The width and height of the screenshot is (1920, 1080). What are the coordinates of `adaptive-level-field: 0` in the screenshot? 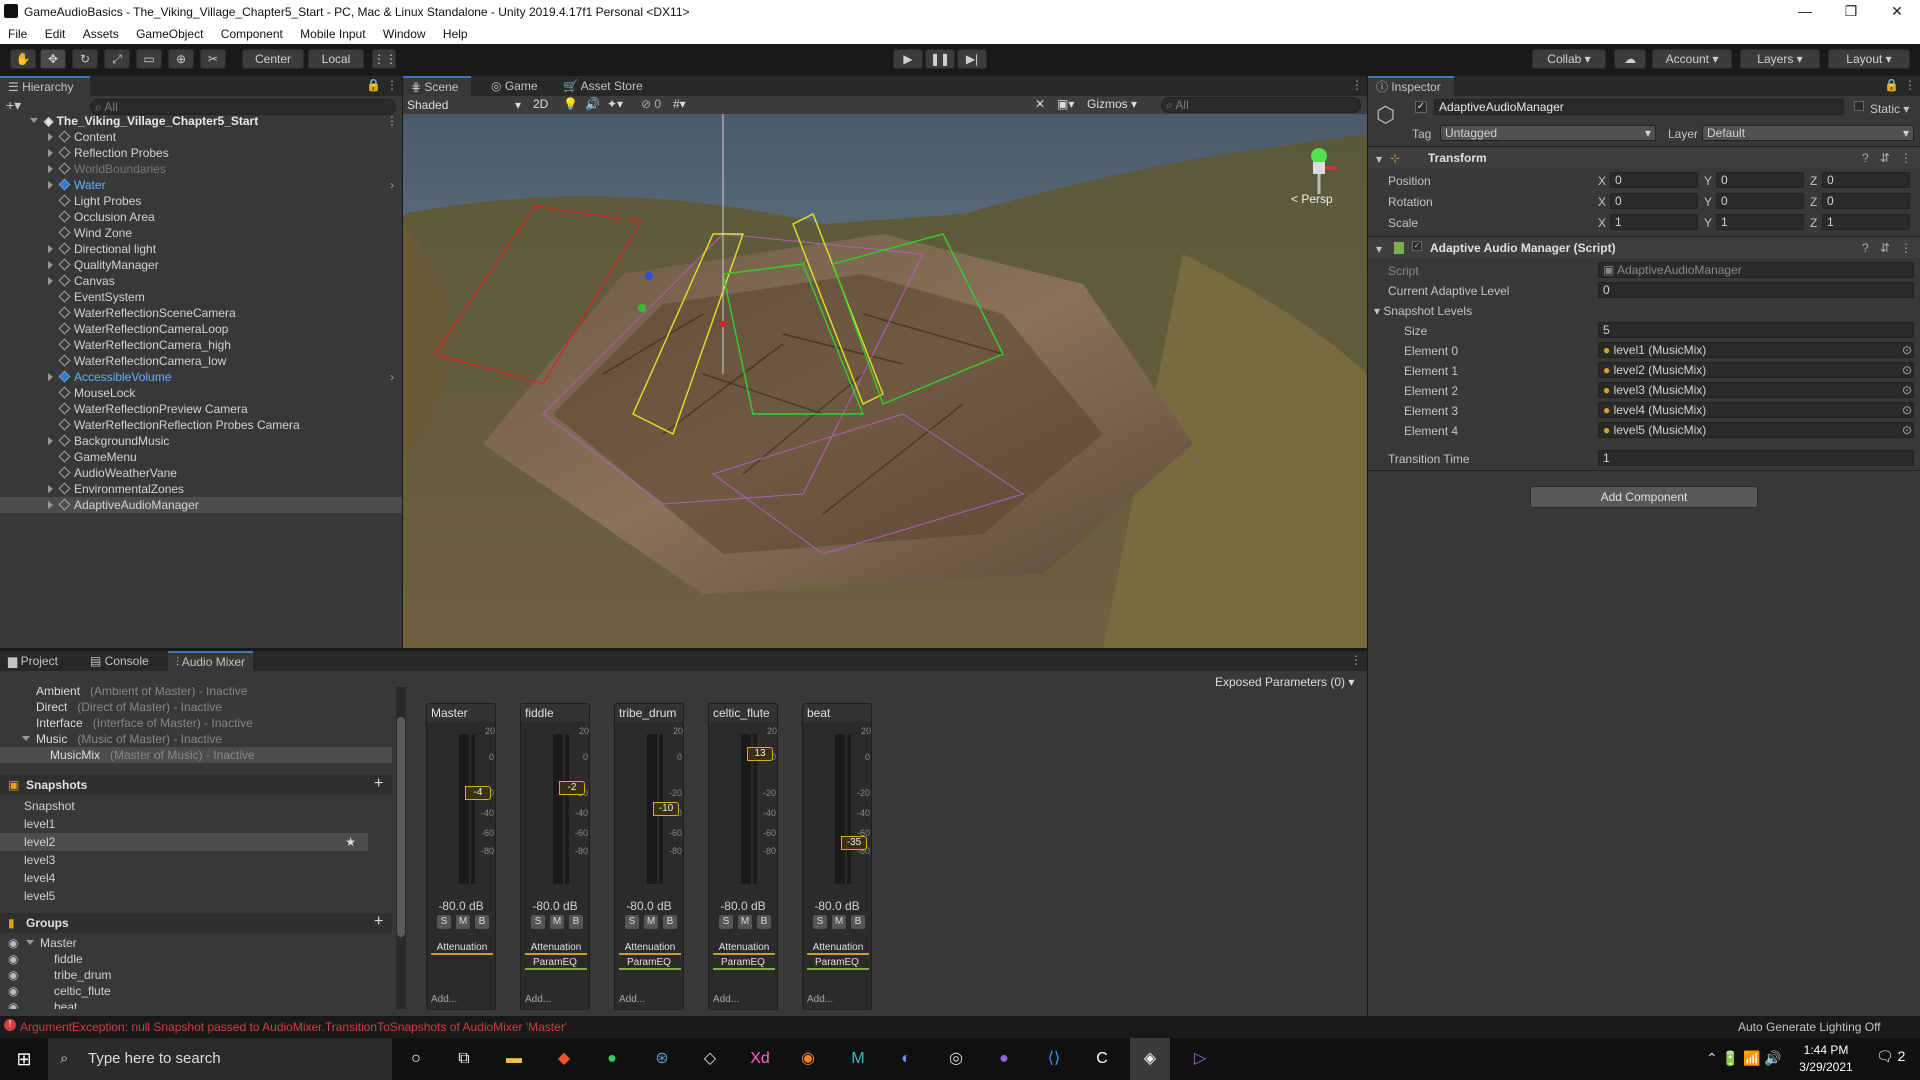 It's located at (1756, 290).